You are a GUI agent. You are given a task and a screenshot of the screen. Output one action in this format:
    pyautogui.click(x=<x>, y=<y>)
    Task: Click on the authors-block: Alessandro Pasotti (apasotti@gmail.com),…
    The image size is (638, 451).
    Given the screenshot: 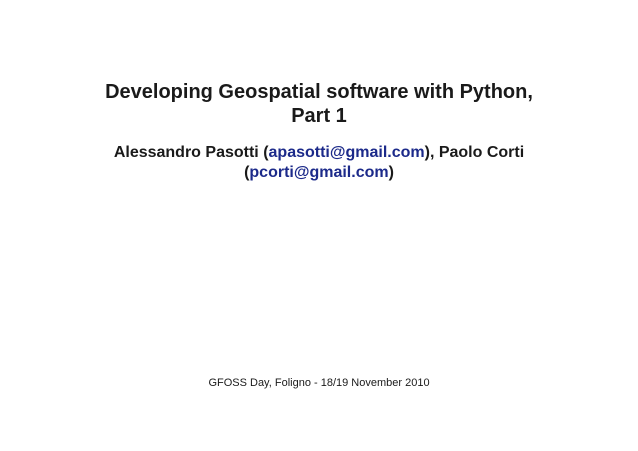 What is the action you would take?
    pyautogui.click(x=319, y=163)
    